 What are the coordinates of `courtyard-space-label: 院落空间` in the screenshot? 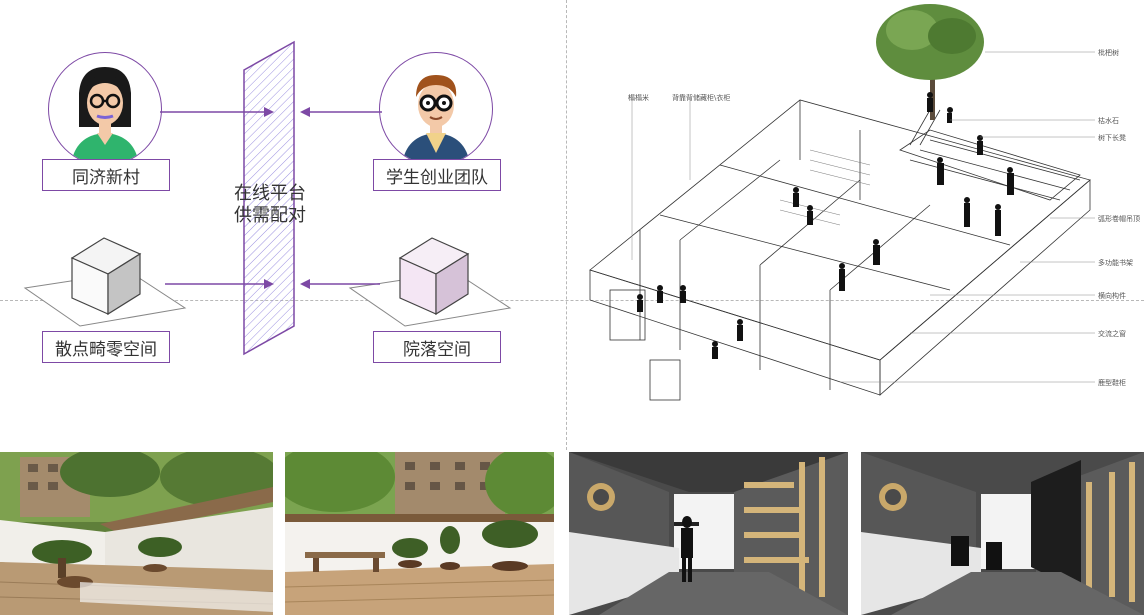 It's located at (437, 347).